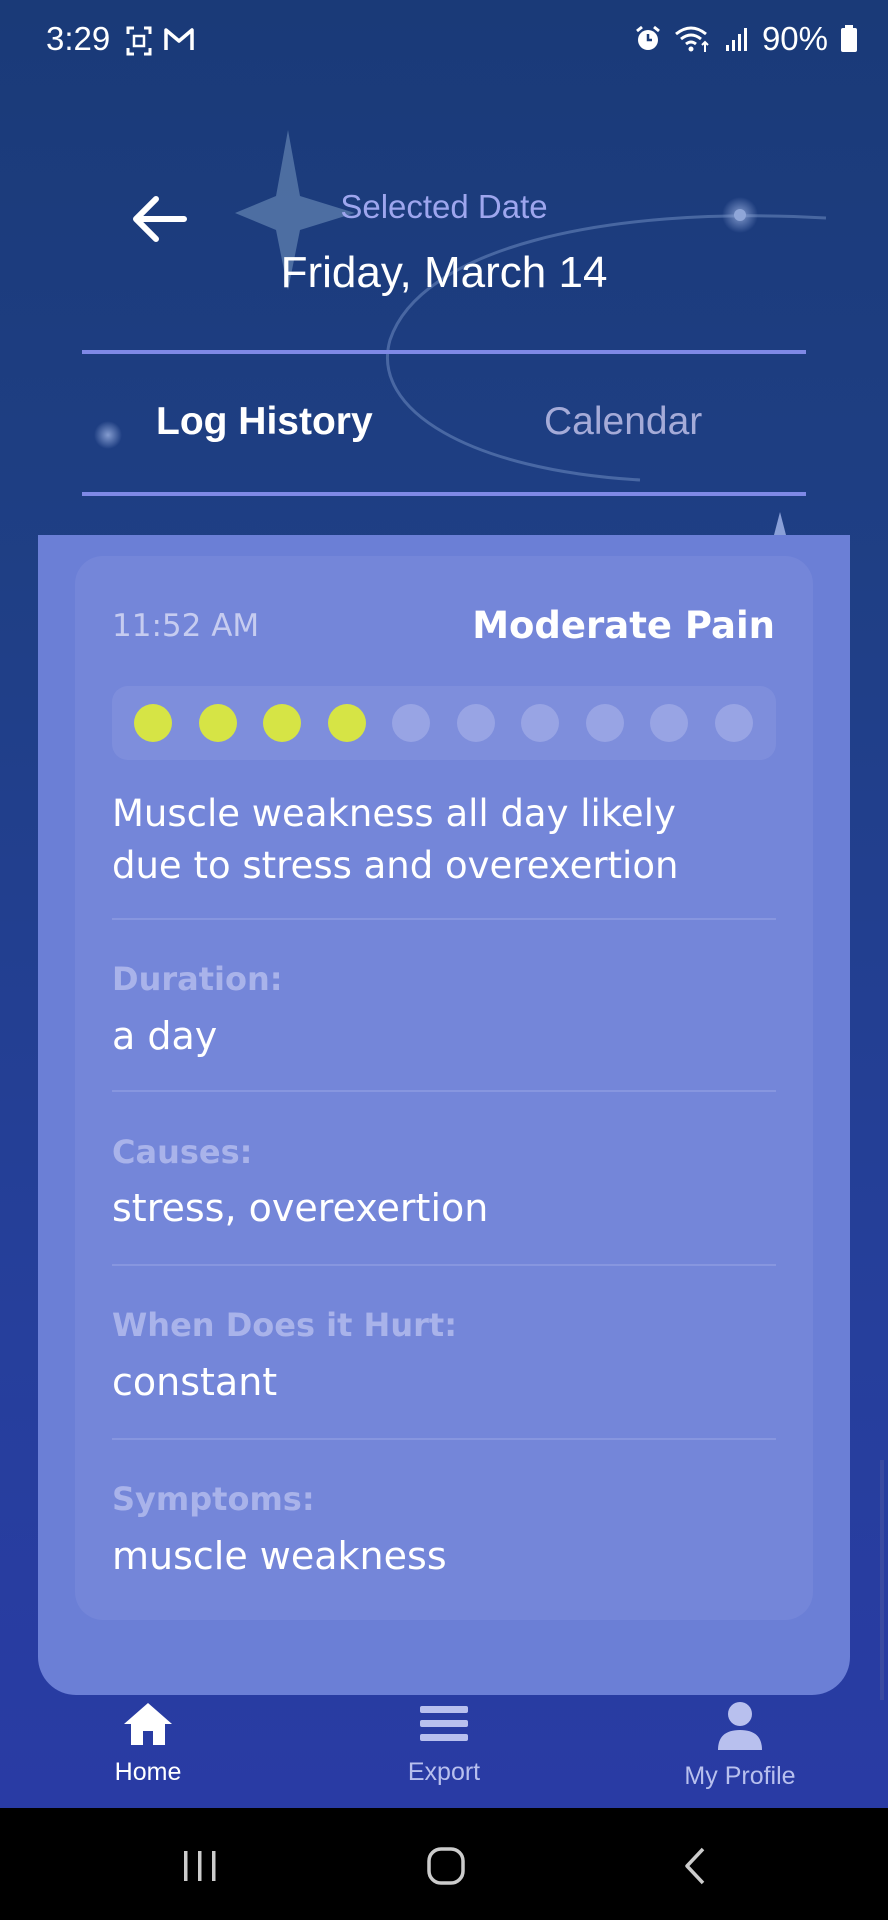 This screenshot has width=888, height=1920. I want to click on entry-time: 11:52 AM, so click(186, 626).